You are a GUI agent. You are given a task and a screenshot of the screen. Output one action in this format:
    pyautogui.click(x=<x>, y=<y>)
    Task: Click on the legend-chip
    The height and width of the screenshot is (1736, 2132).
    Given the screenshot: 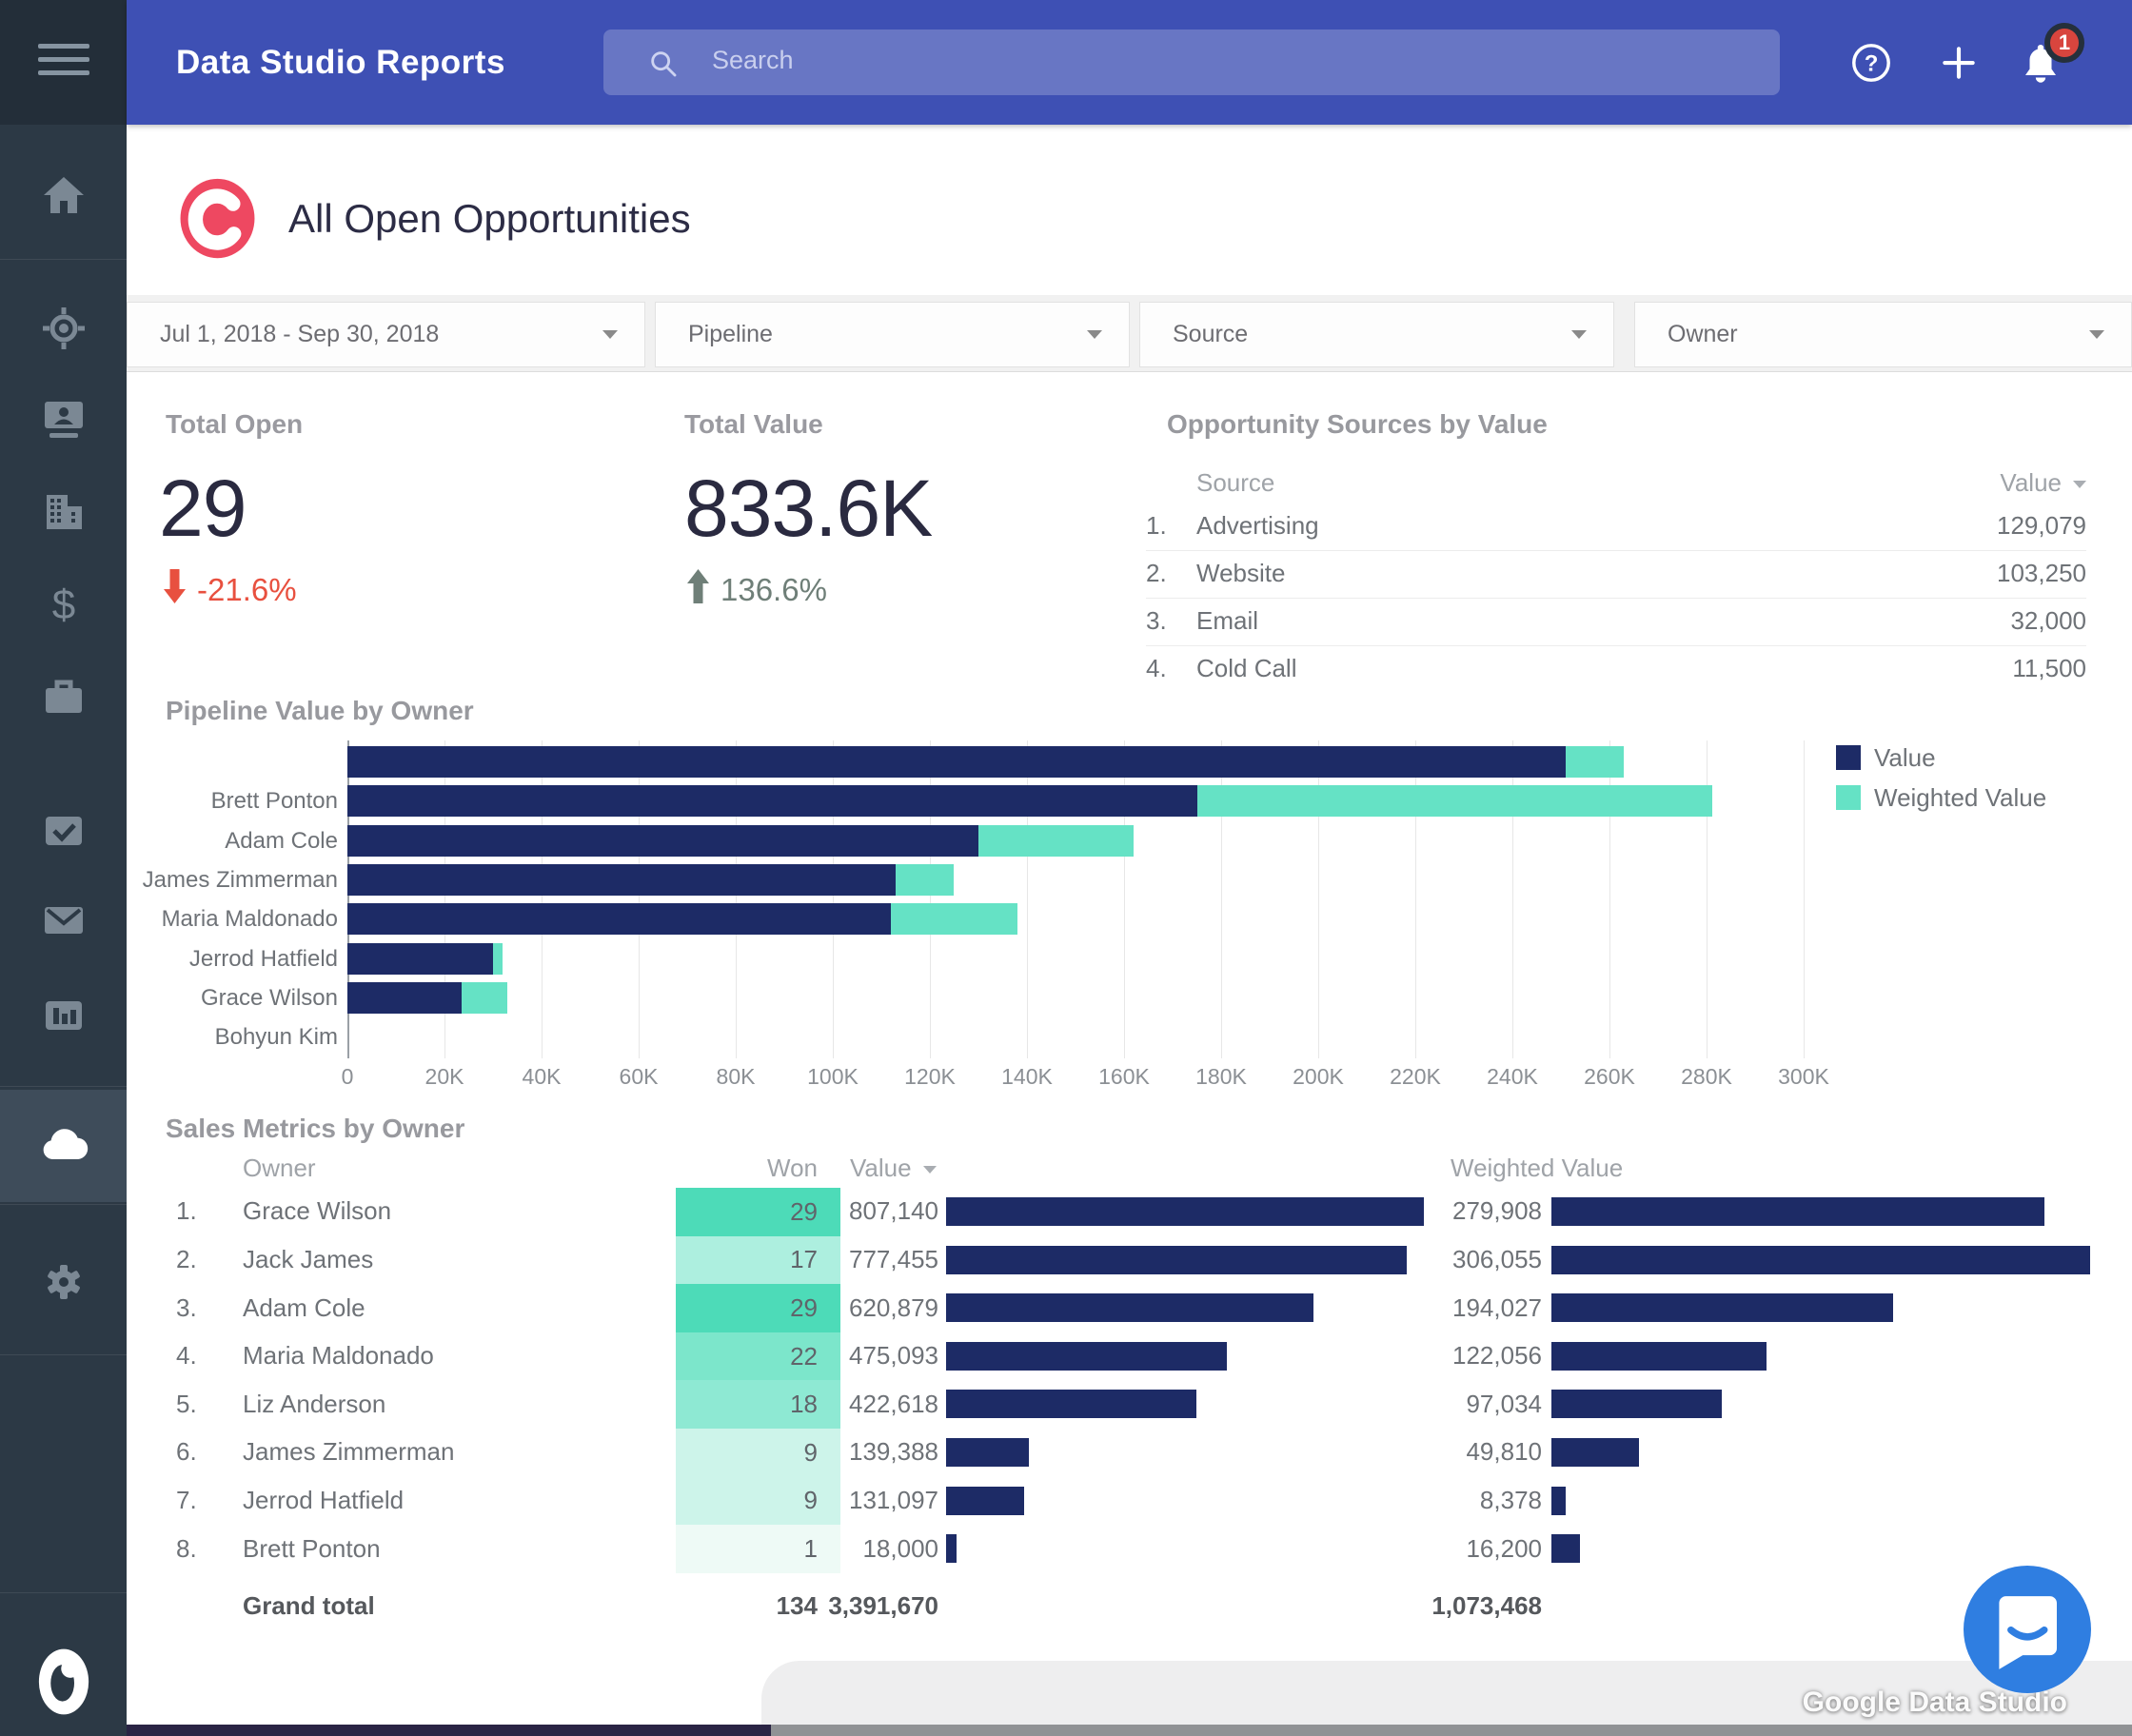 What is the action you would take?
    pyautogui.click(x=1848, y=797)
    